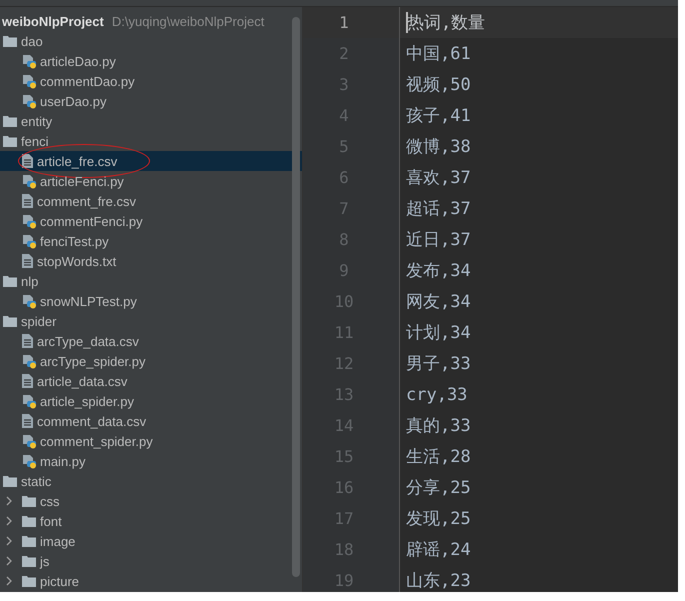  Describe the element at coordinates (151, 301) in the screenshot. I see `tree-item: snowNLPTest.py` at that location.